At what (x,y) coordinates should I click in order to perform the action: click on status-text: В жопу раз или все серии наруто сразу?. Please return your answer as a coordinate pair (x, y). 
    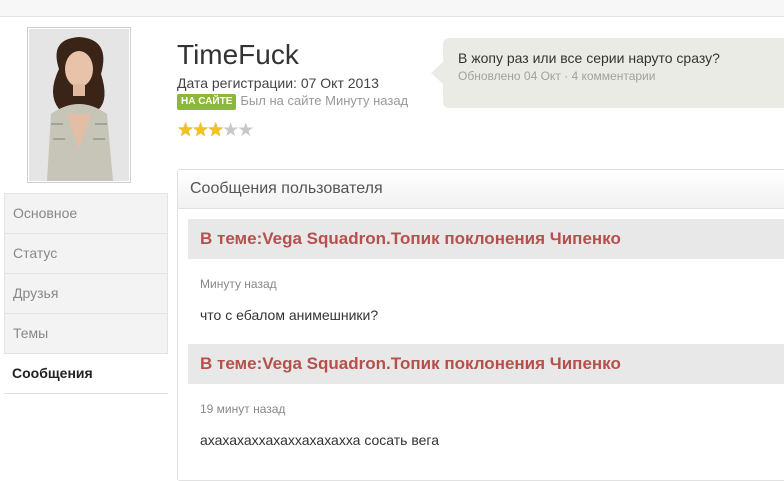
    Looking at the image, I should click on (589, 58).